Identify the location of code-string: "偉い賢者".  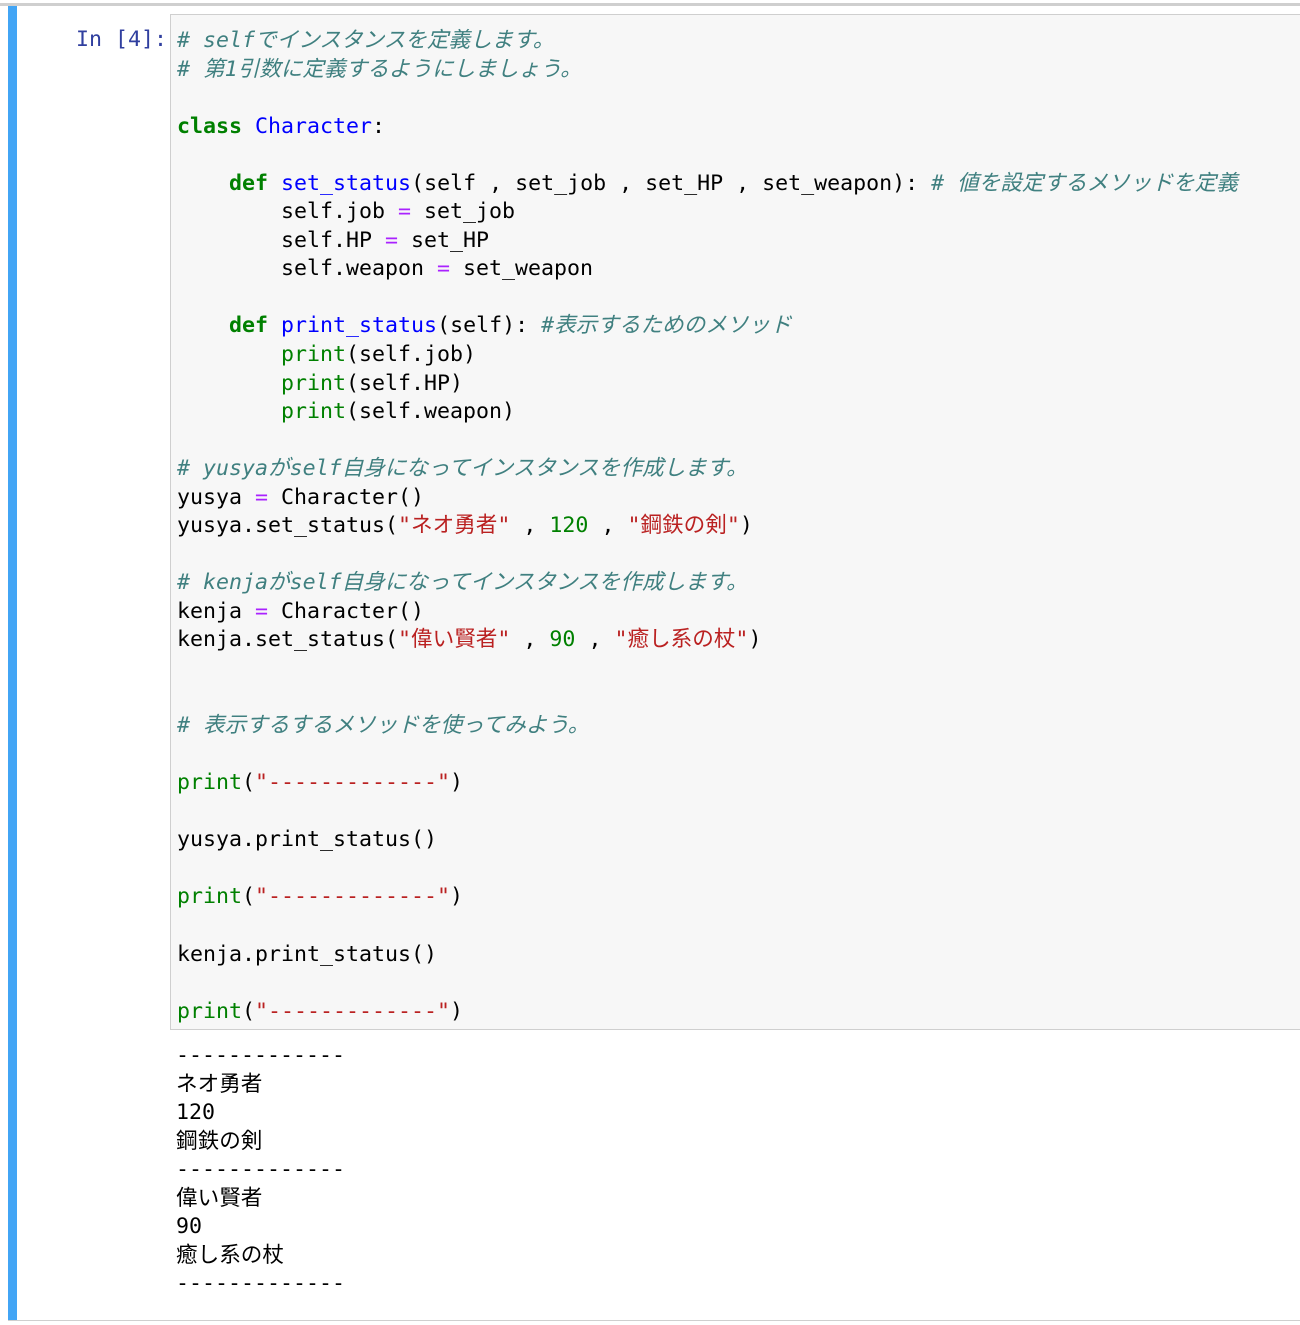
(454, 640).